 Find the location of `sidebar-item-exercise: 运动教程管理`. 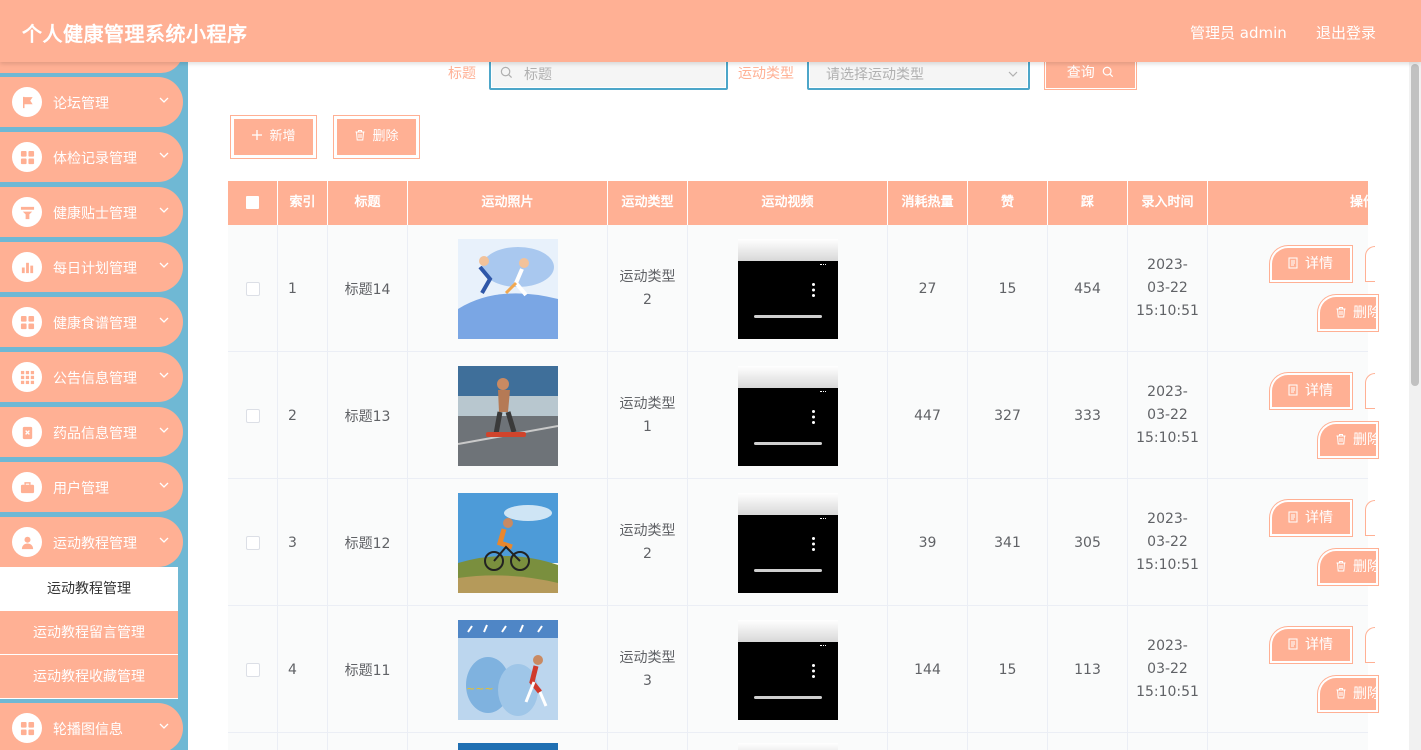

sidebar-item-exercise: 运动教程管理 is located at coordinates (91, 542).